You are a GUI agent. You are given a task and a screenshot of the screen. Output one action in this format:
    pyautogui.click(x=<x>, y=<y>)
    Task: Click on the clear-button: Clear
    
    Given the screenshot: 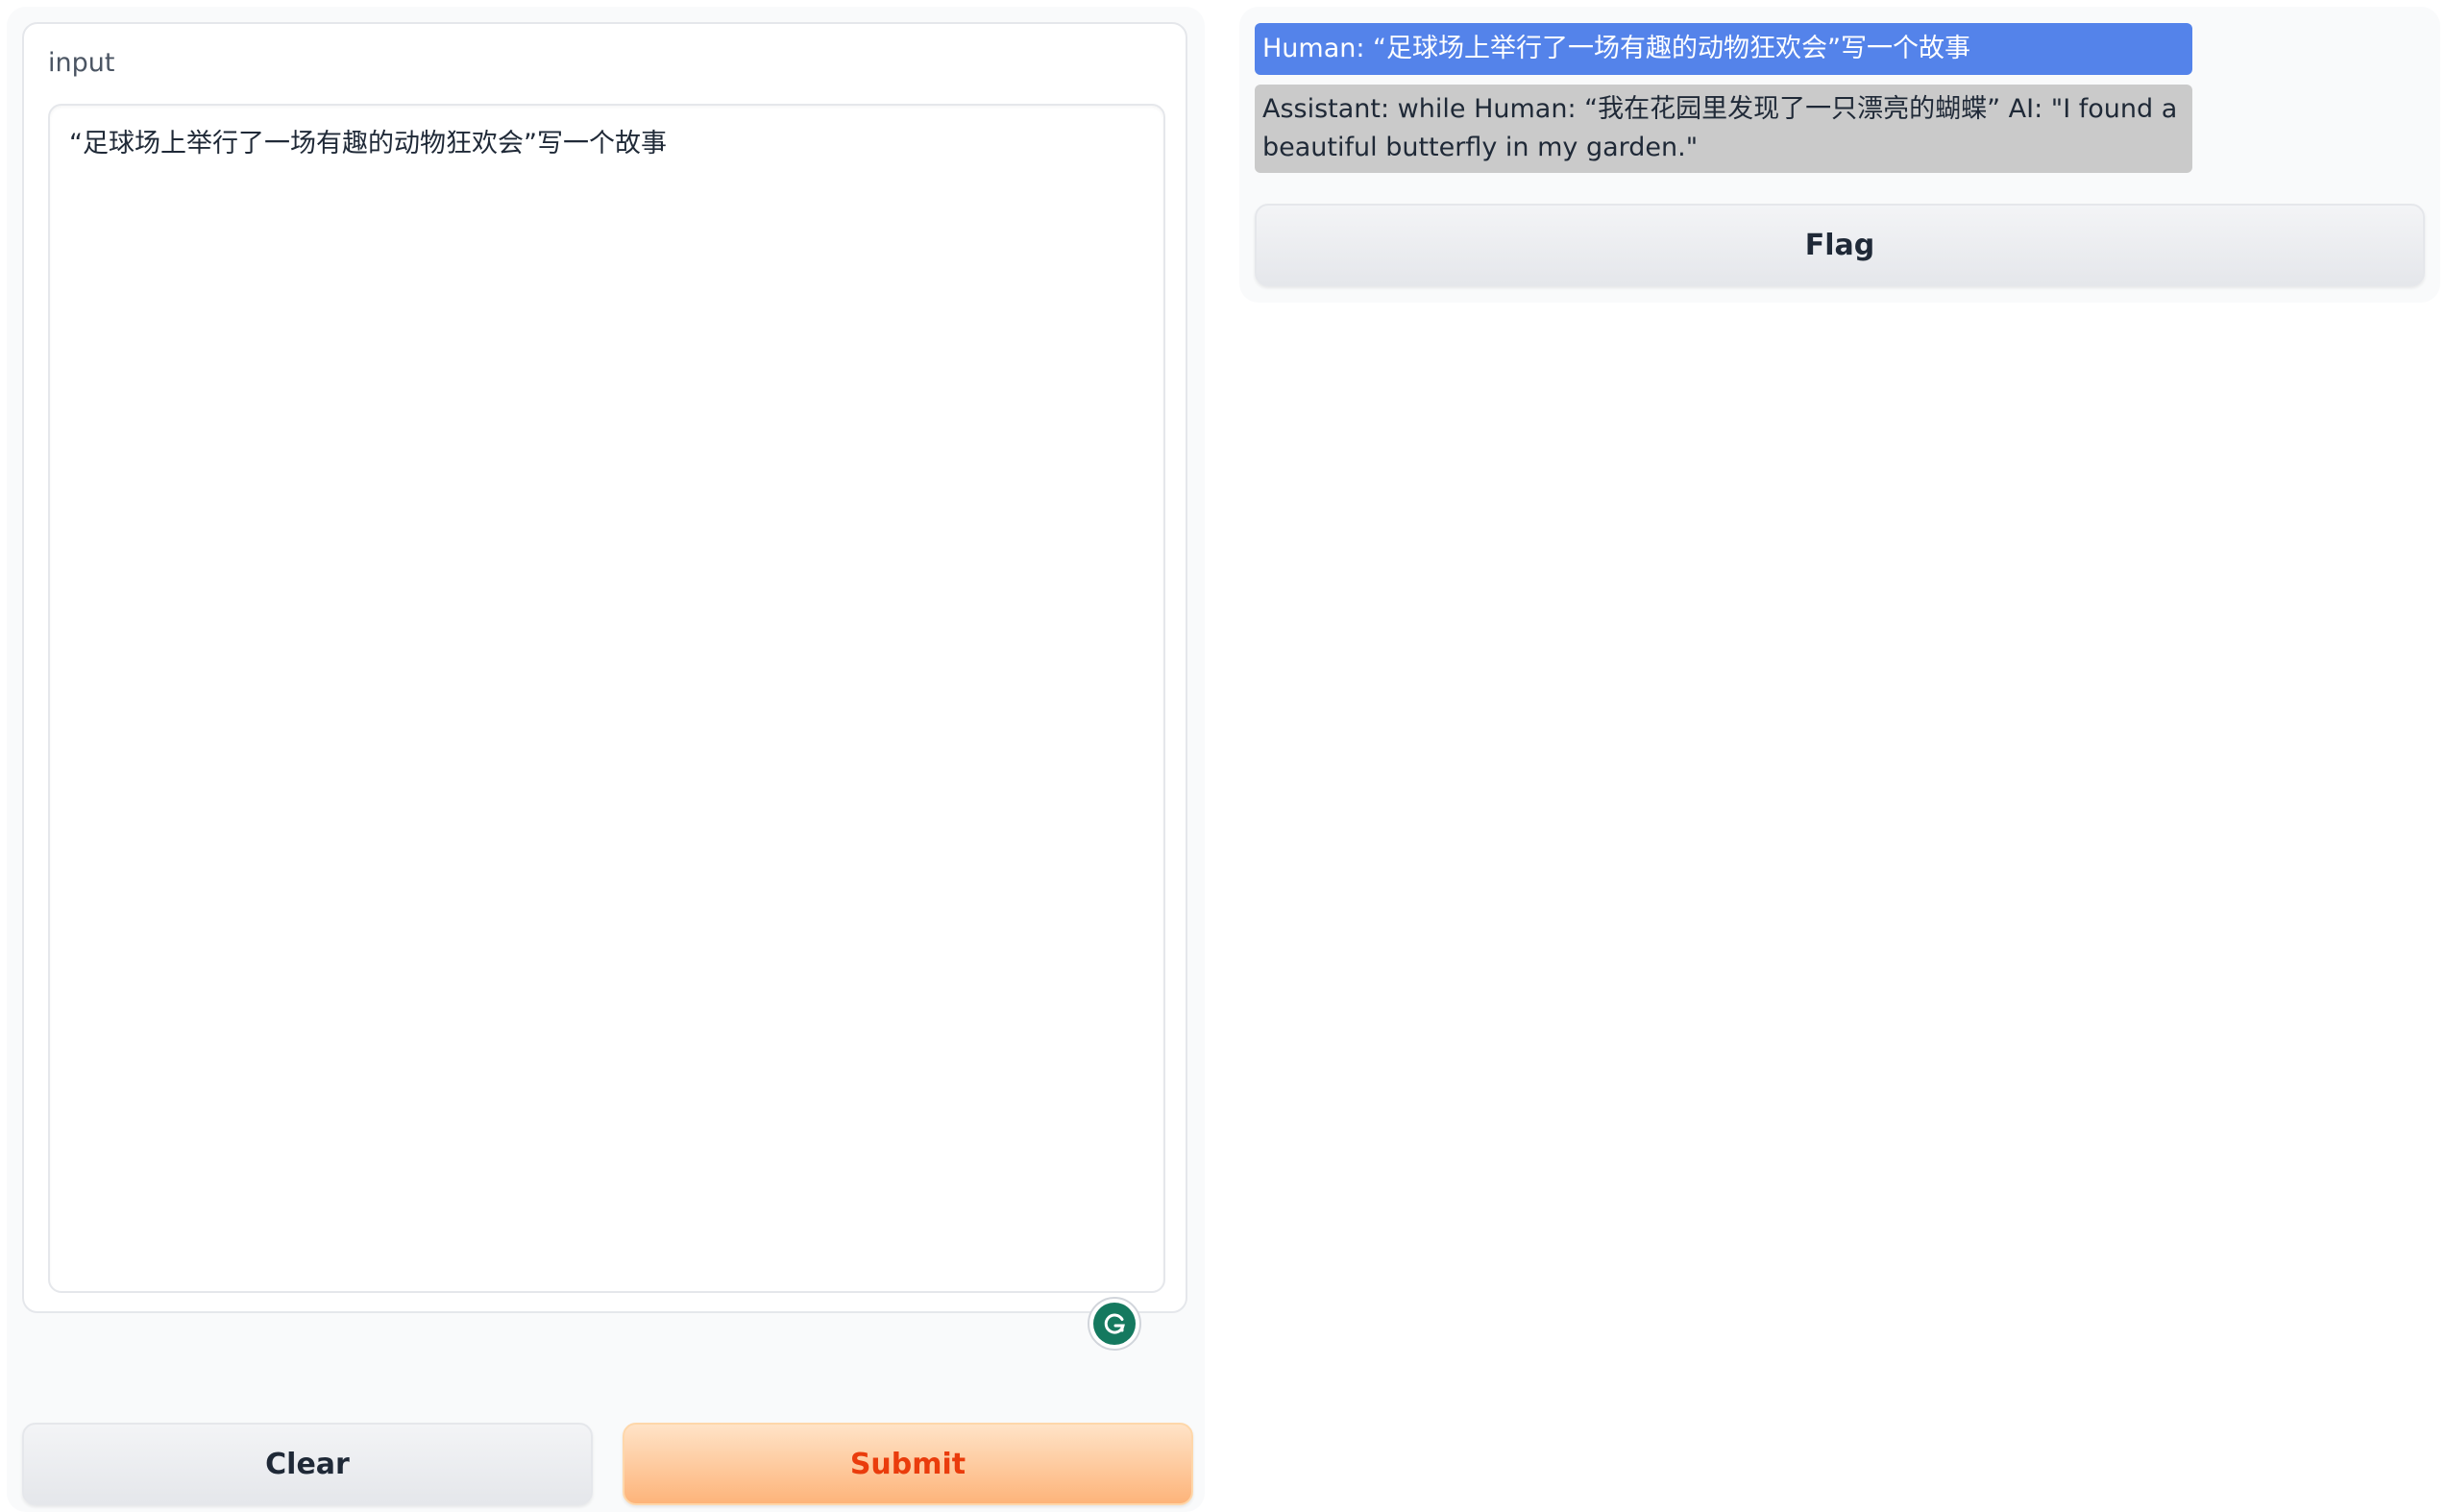 What is the action you would take?
    pyautogui.click(x=308, y=1464)
    